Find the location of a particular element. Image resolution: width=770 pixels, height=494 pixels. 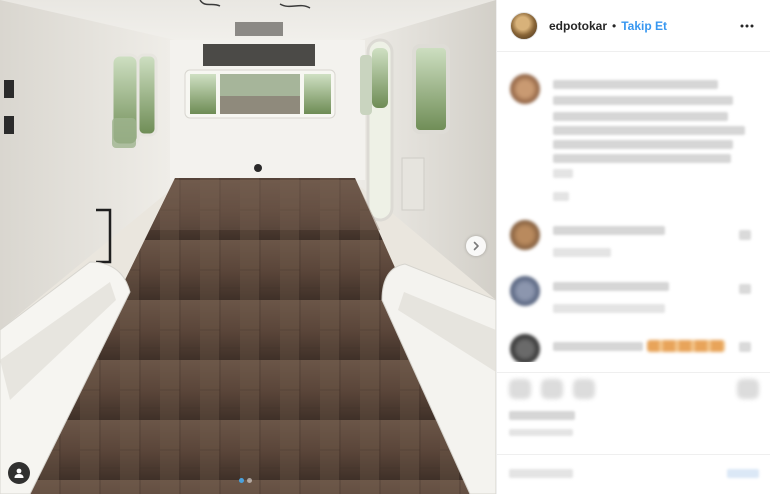

save-icon is located at coordinates (748, 389).